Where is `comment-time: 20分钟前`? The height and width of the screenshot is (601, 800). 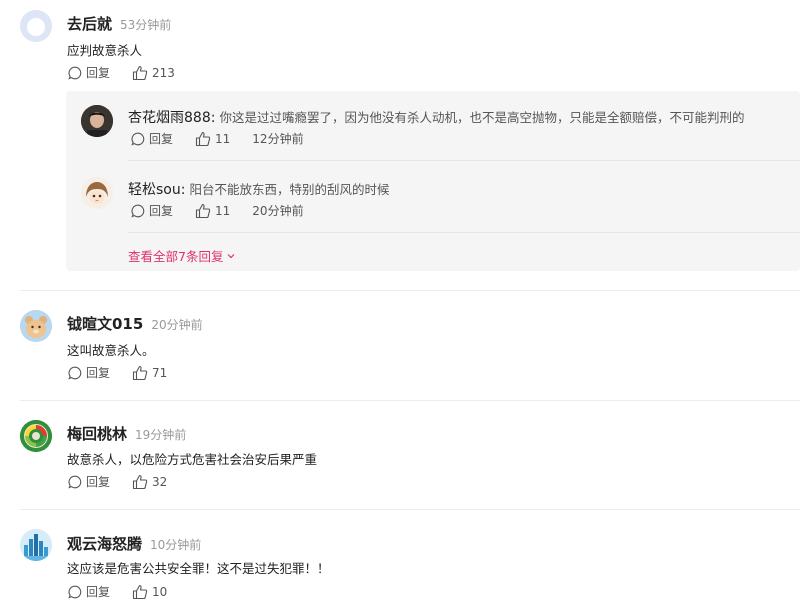
comment-time: 20分钟前 is located at coordinates (177, 325).